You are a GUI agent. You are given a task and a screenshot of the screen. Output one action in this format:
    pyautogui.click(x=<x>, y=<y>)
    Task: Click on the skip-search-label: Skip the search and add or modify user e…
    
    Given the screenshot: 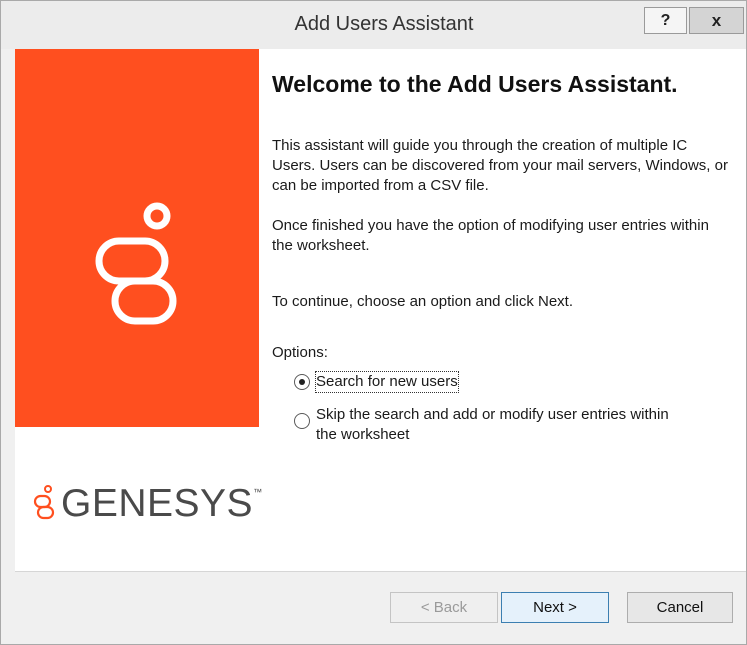 What is the action you would take?
    pyautogui.click(x=496, y=425)
    